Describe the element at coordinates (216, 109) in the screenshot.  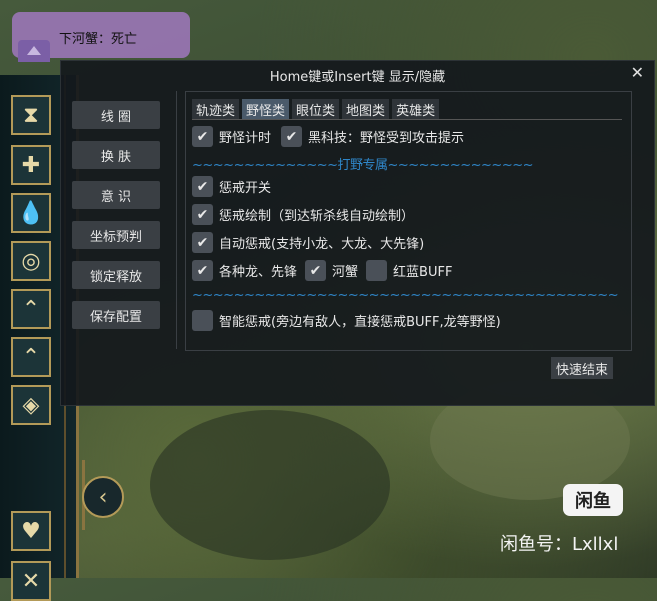
I see `tab-trajectory: 轨迹类` at that location.